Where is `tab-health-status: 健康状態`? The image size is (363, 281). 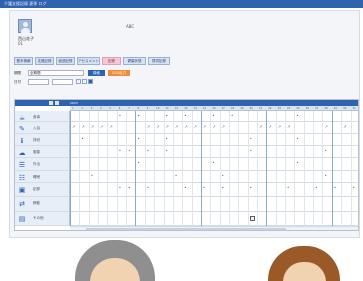
tab-health-status: 健康状態 is located at coordinates (134, 61).